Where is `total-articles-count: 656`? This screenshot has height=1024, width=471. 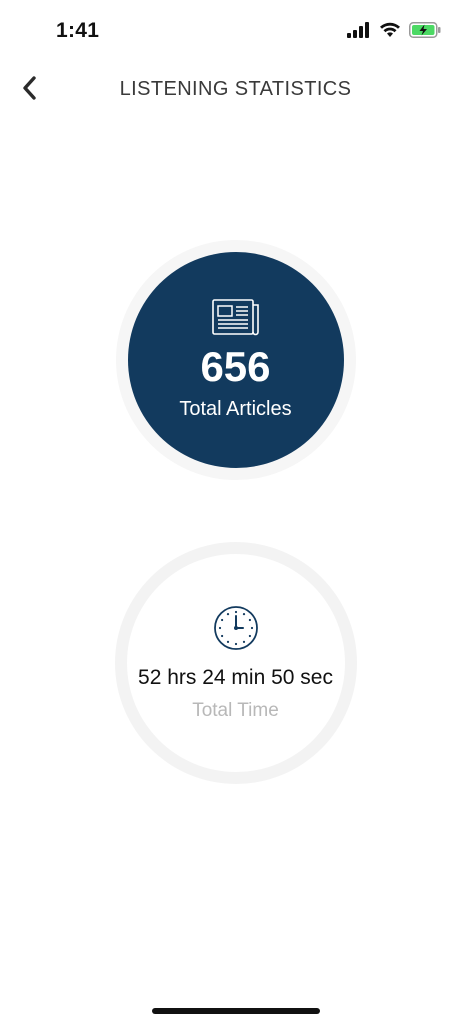 total-articles-count: 656 is located at coordinates (235, 366).